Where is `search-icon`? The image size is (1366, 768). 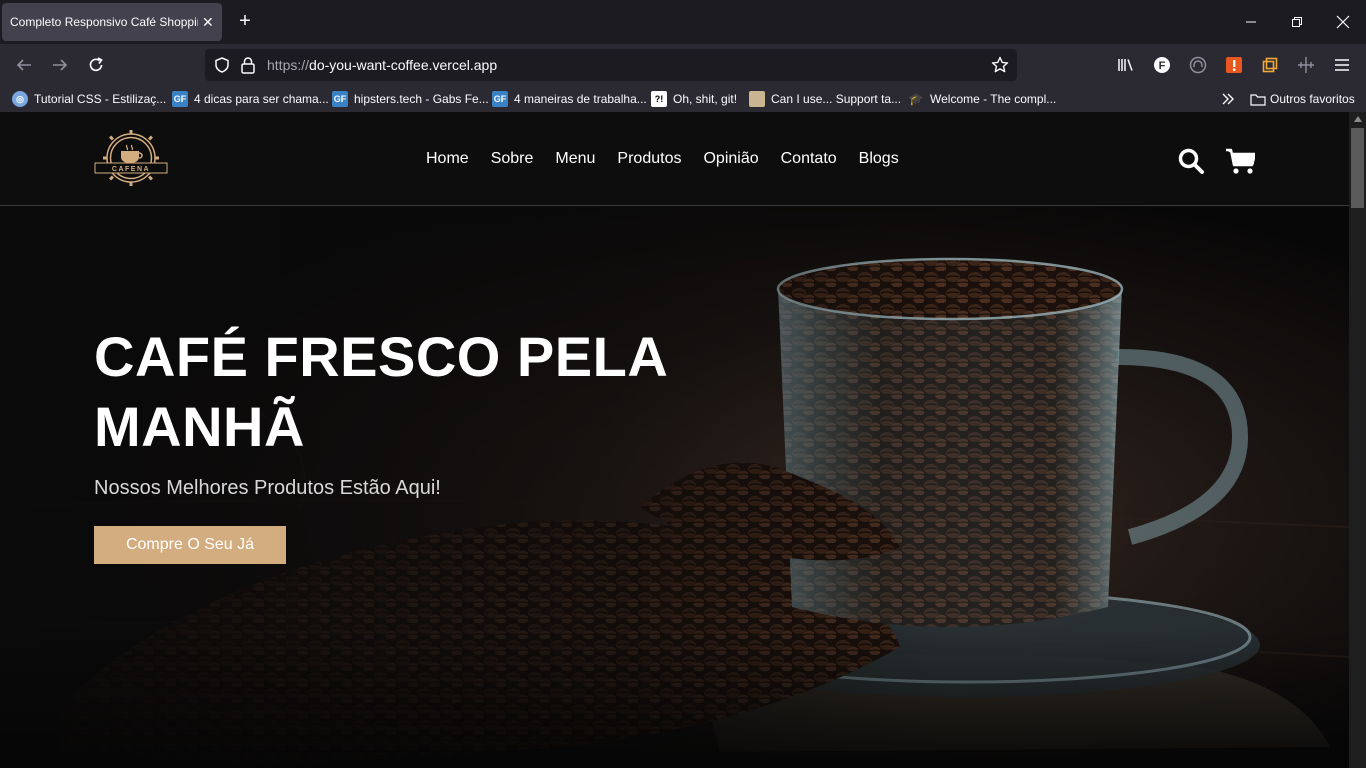
search-icon is located at coordinates (1191, 161).